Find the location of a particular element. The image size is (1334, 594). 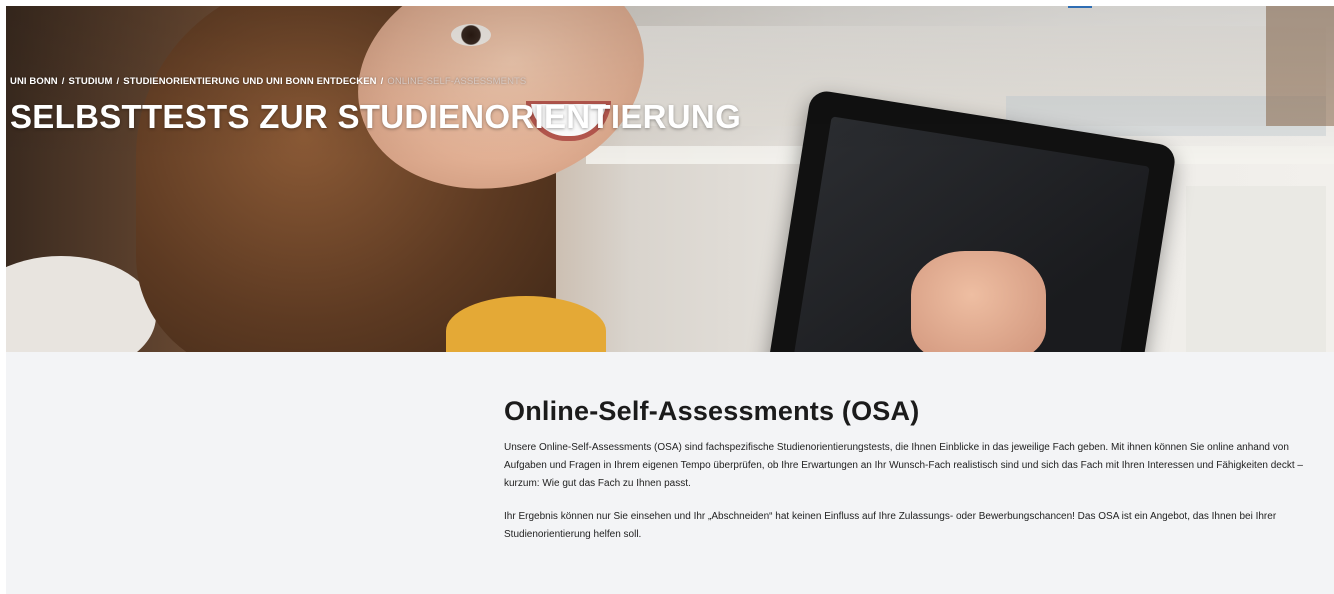

page-title: Selbsttests zur Studienorientierung is located at coordinates (376, 116).